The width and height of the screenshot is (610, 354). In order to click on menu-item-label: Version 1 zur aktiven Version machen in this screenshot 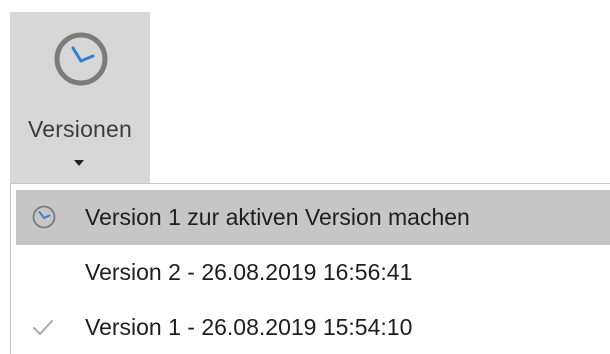, I will do `click(277, 217)`.